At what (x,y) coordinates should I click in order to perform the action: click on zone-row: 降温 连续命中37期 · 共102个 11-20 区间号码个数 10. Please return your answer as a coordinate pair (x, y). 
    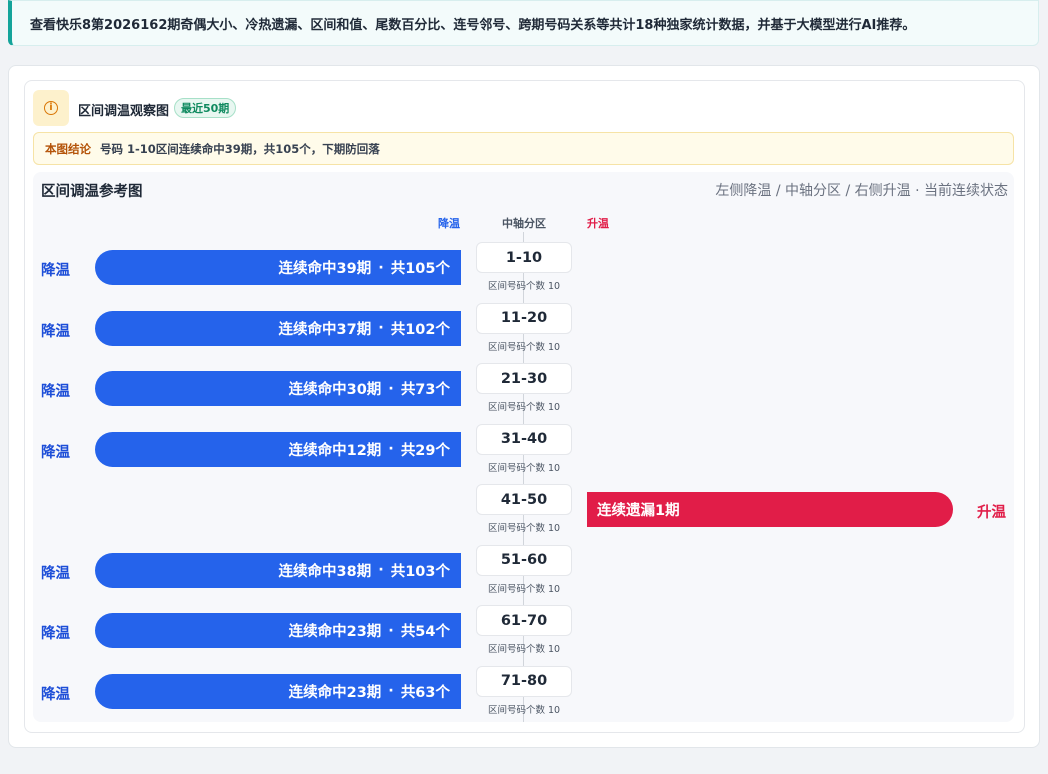
    Looking at the image, I should click on (524, 333).